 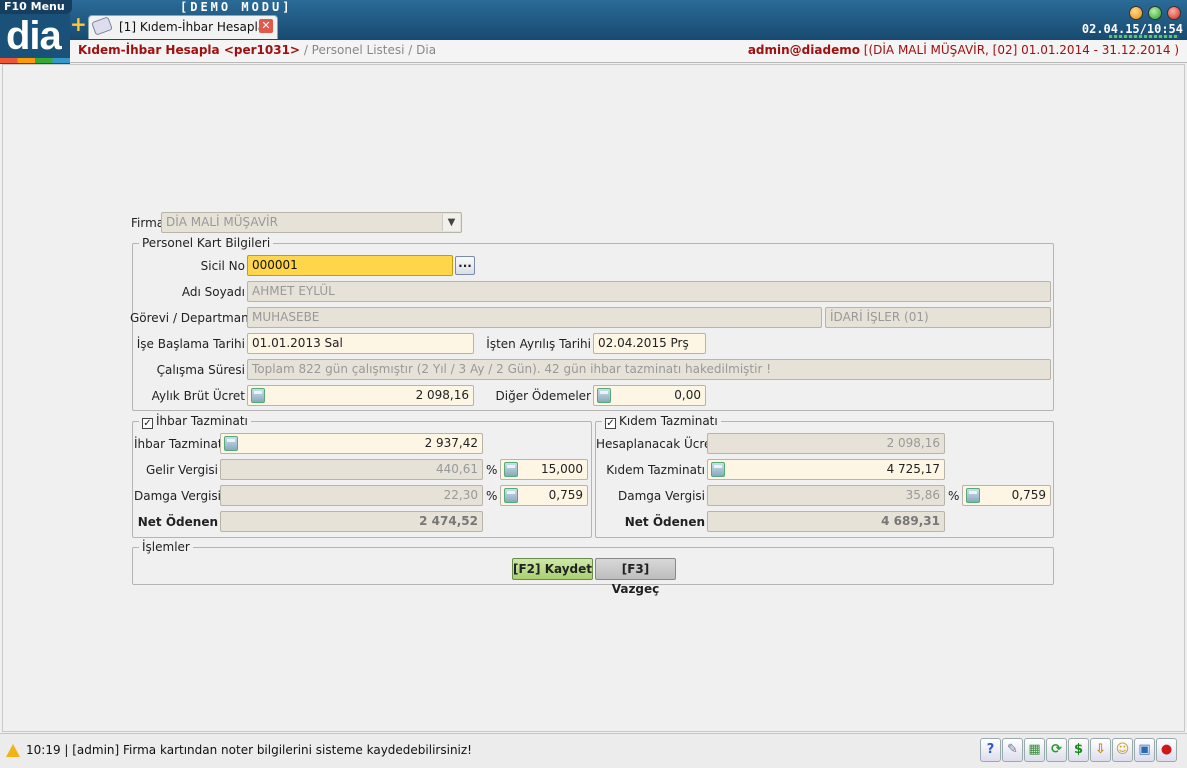 I want to click on user-name: admin@diademo, so click(x=803, y=50).